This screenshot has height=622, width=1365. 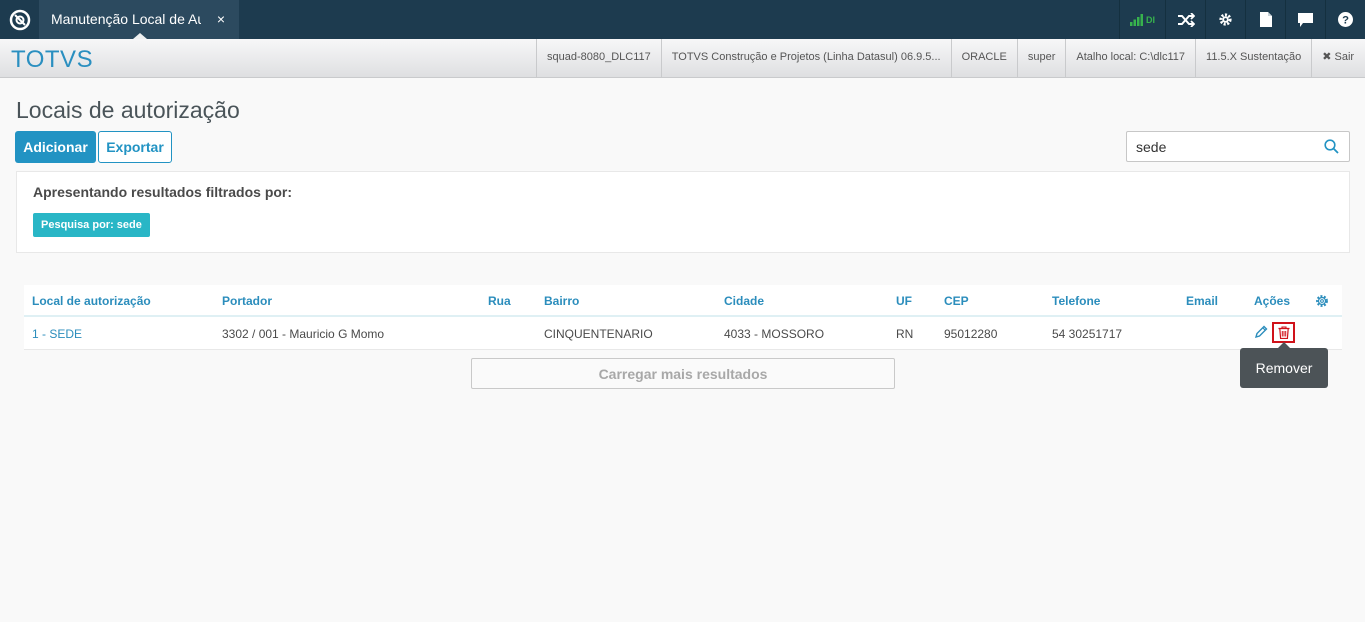 I want to click on chat-icon, so click(x=1305, y=19).